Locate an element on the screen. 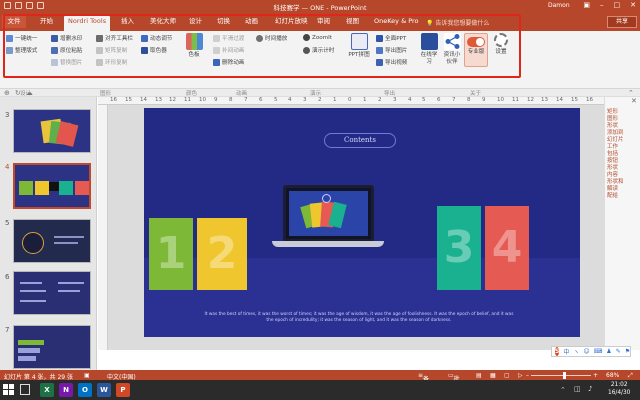 The image size is (640, 400). delete-animation-button: 删除动画 is located at coordinates (228, 62).